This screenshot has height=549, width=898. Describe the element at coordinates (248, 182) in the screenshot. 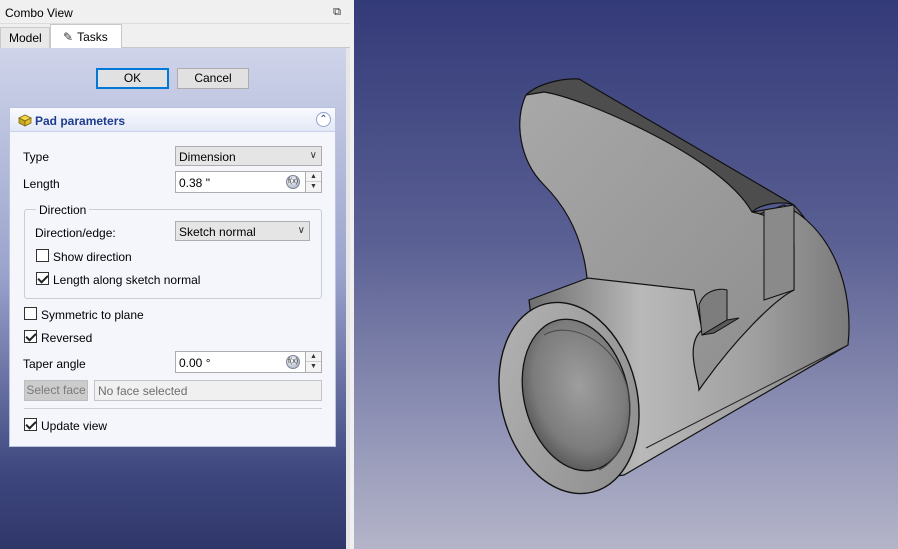

I see `length-spinbox: 0.38 " f(x) ▲ ▼` at that location.